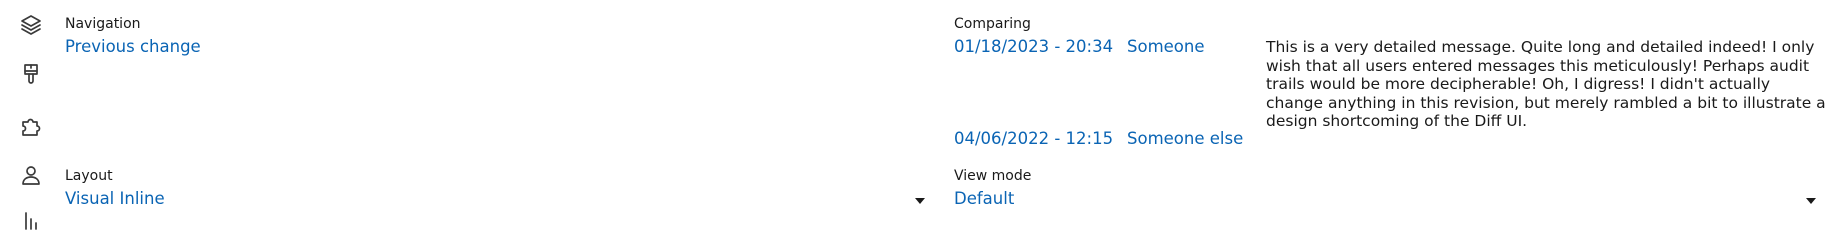  I want to click on previous-change-link: Previous change, so click(133, 46).